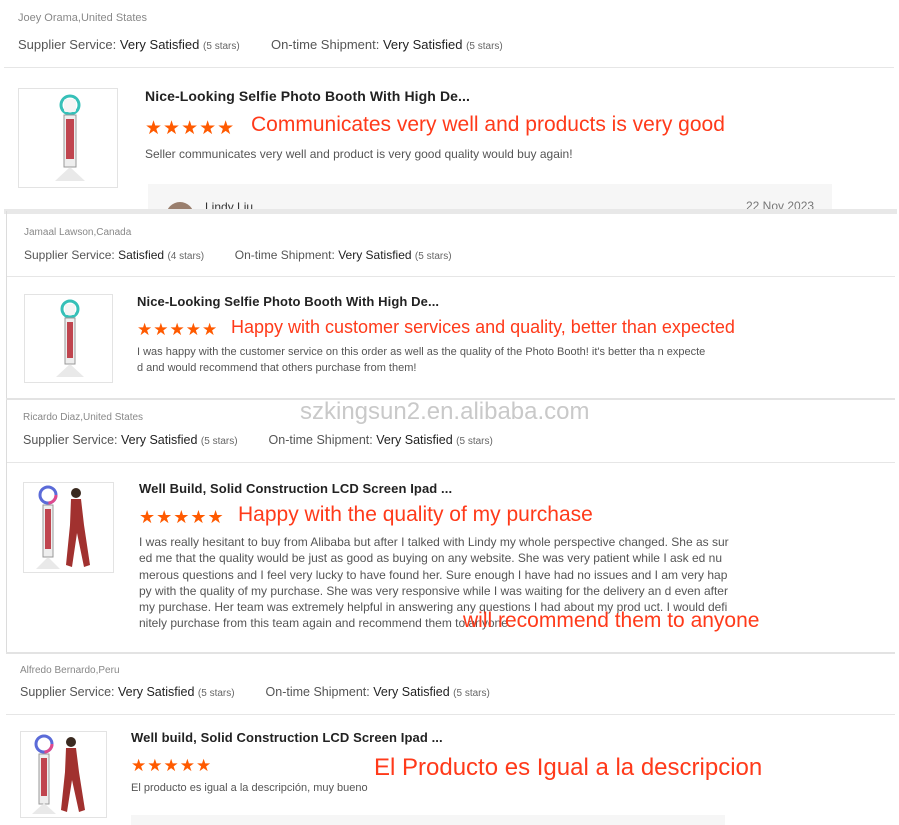  Describe the element at coordinates (186, 256) in the screenshot. I see `supplier-service-stars: (4 stars)` at that location.